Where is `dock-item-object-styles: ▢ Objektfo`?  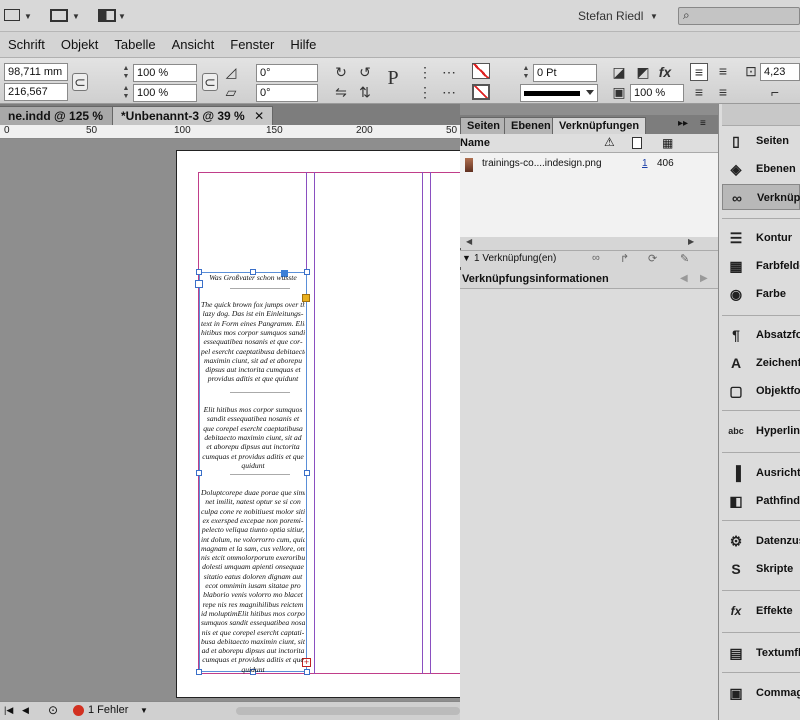 dock-item-object-styles: ▢ Objektfo is located at coordinates (761, 391).